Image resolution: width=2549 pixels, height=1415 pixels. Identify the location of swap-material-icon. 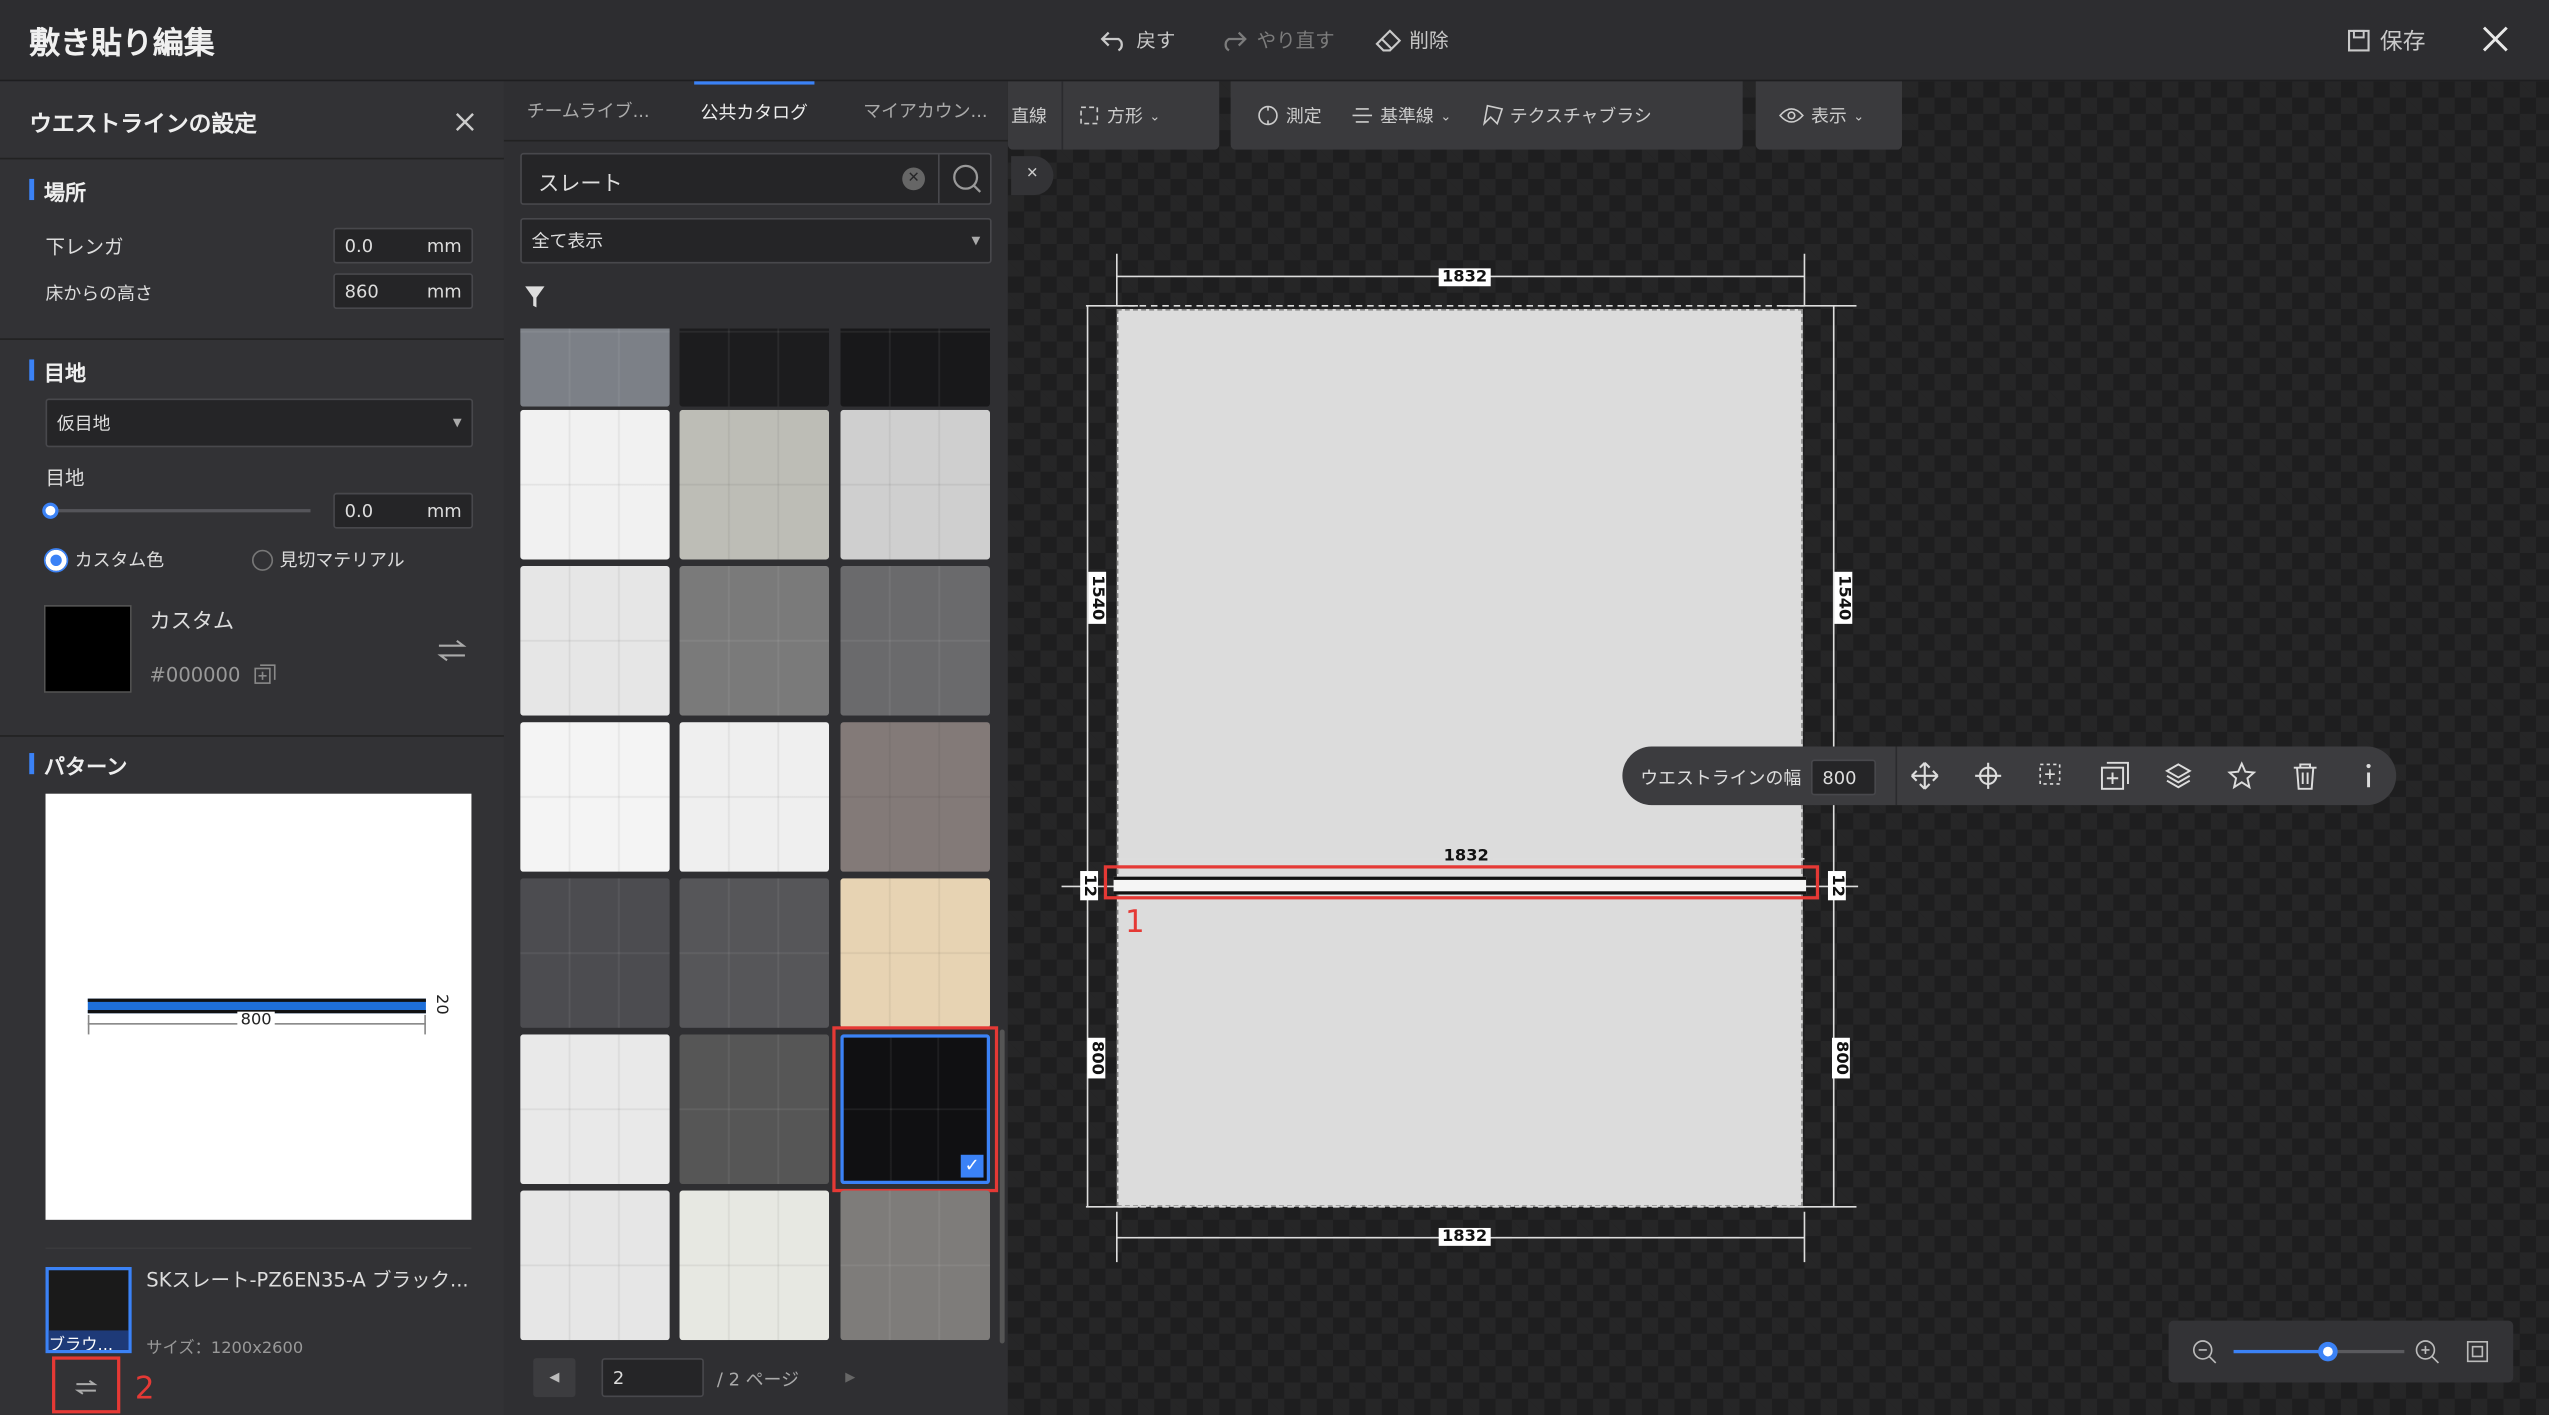
(86, 1387).